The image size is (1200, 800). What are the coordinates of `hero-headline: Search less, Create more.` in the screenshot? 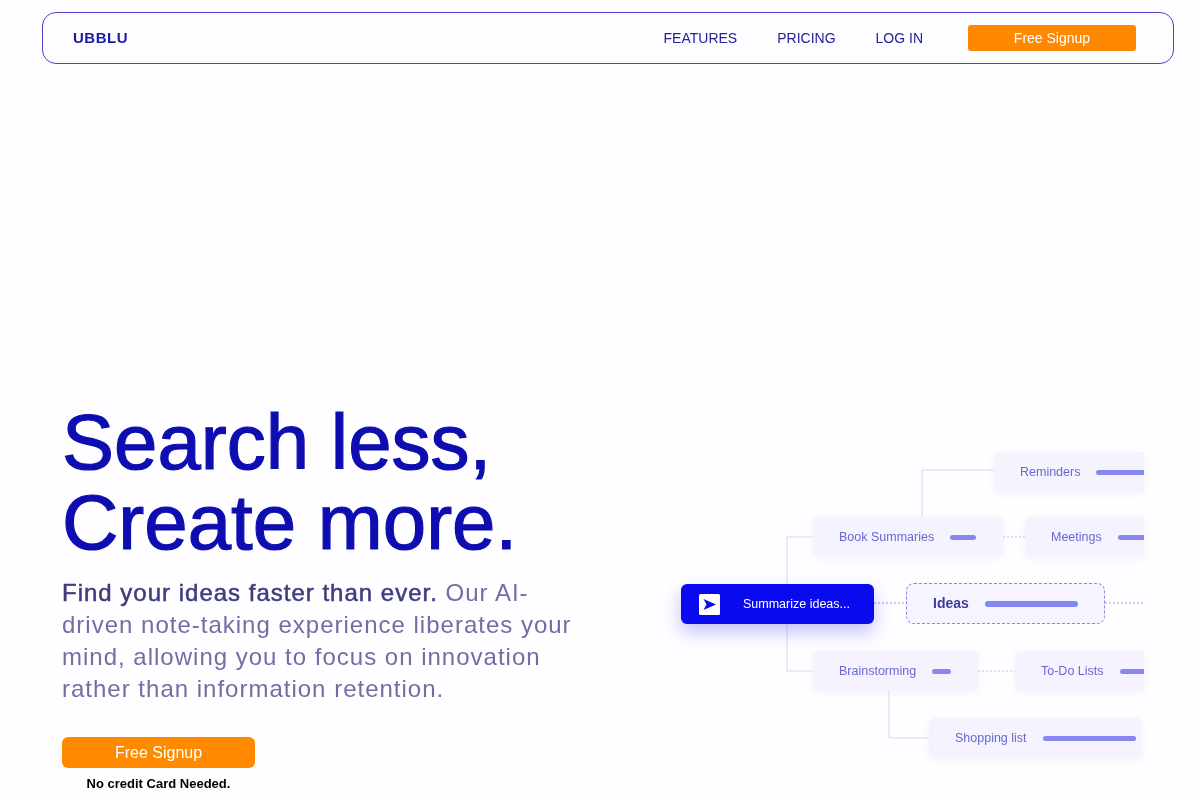 It's located at (290, 482).